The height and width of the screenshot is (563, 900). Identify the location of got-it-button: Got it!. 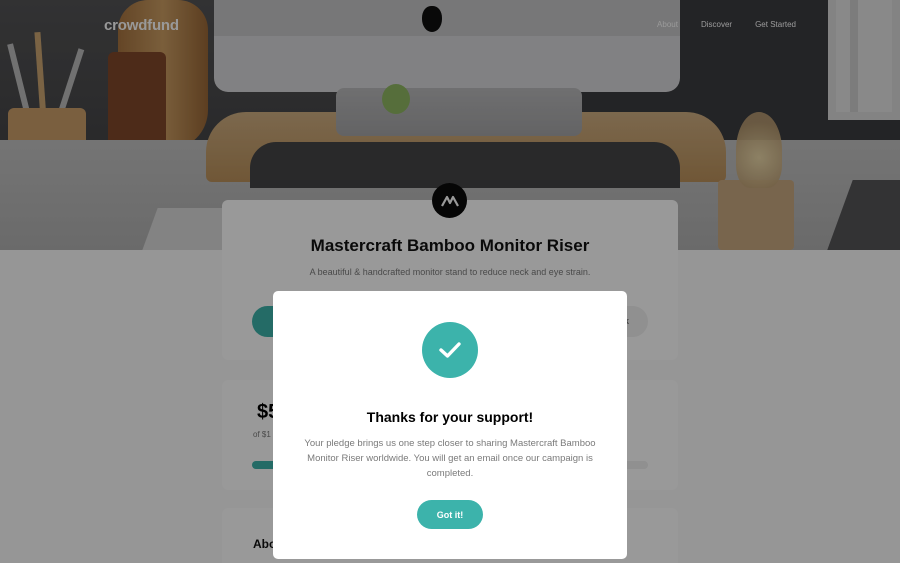
(450, 514).